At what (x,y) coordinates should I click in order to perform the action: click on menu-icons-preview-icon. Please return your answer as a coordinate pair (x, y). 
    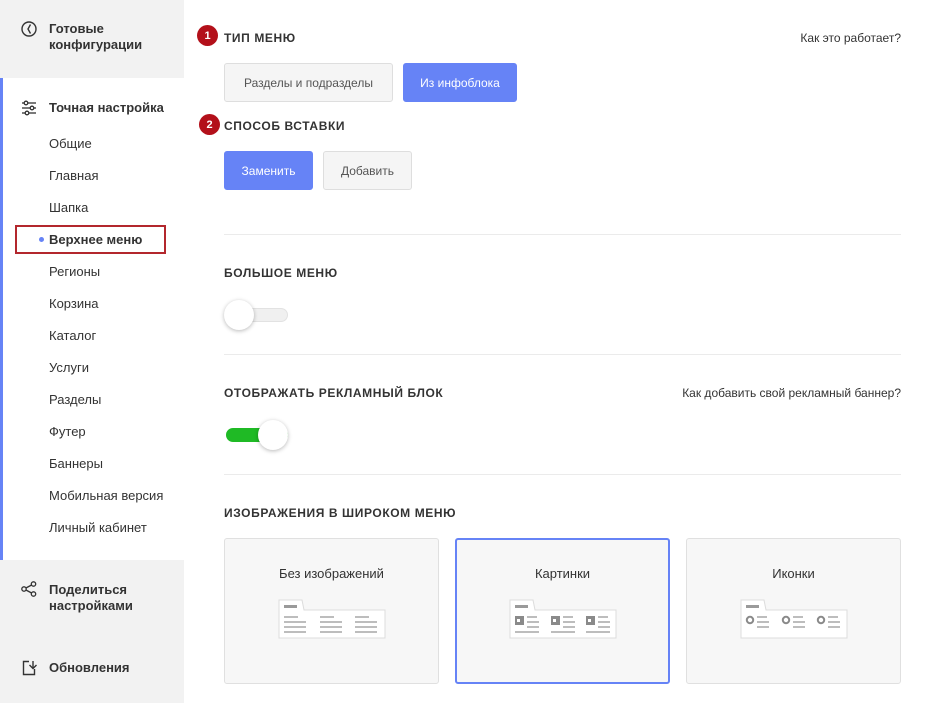
    Looking at the image, I should click on (794, 619).